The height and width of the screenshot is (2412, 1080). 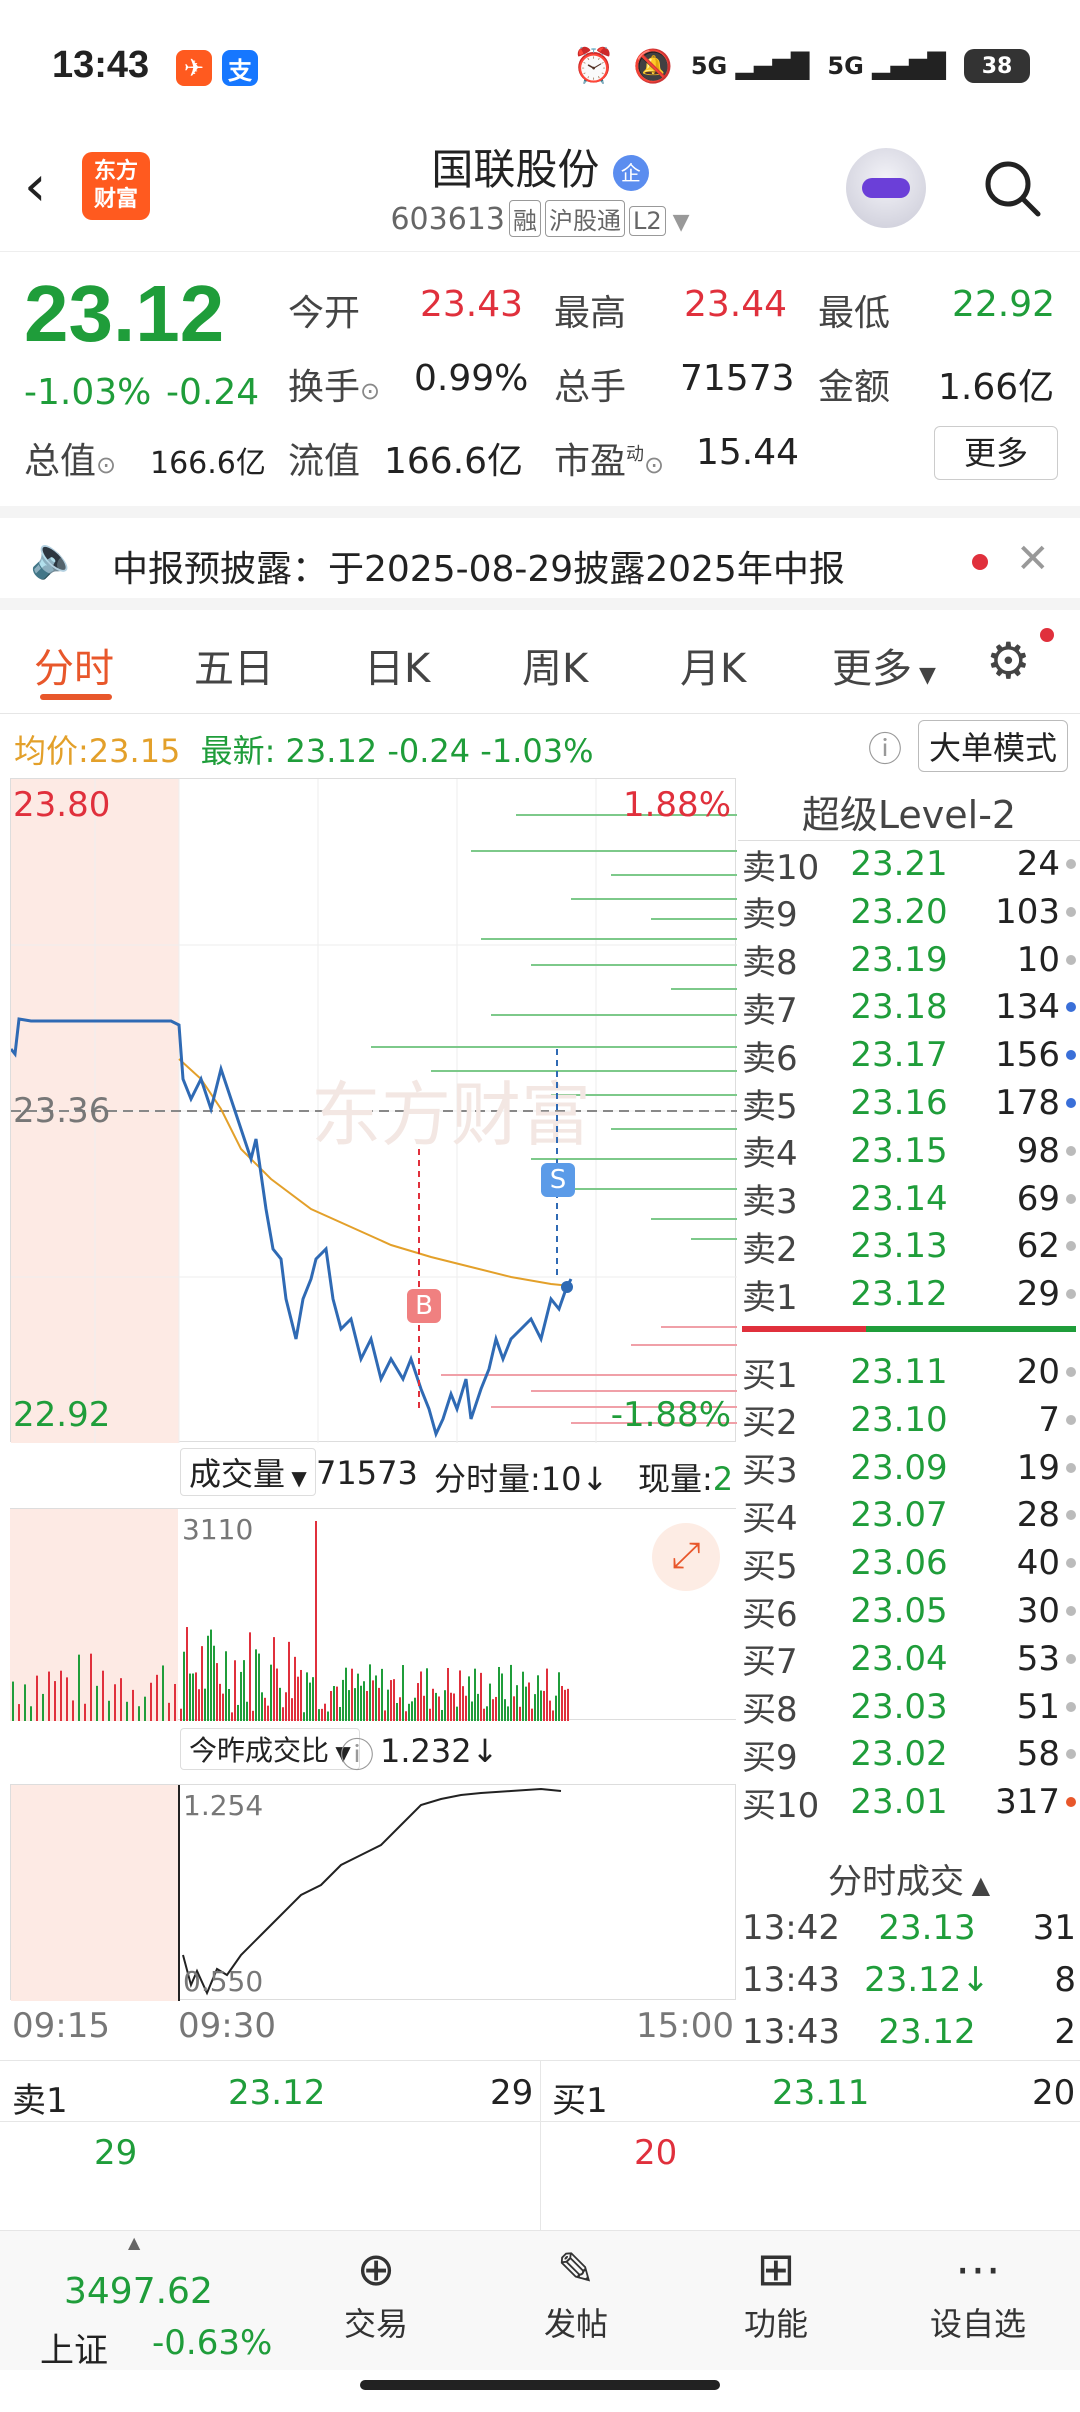 I want to click on bid-row: 买3 23.09 19, so click(x=909, y=1468).